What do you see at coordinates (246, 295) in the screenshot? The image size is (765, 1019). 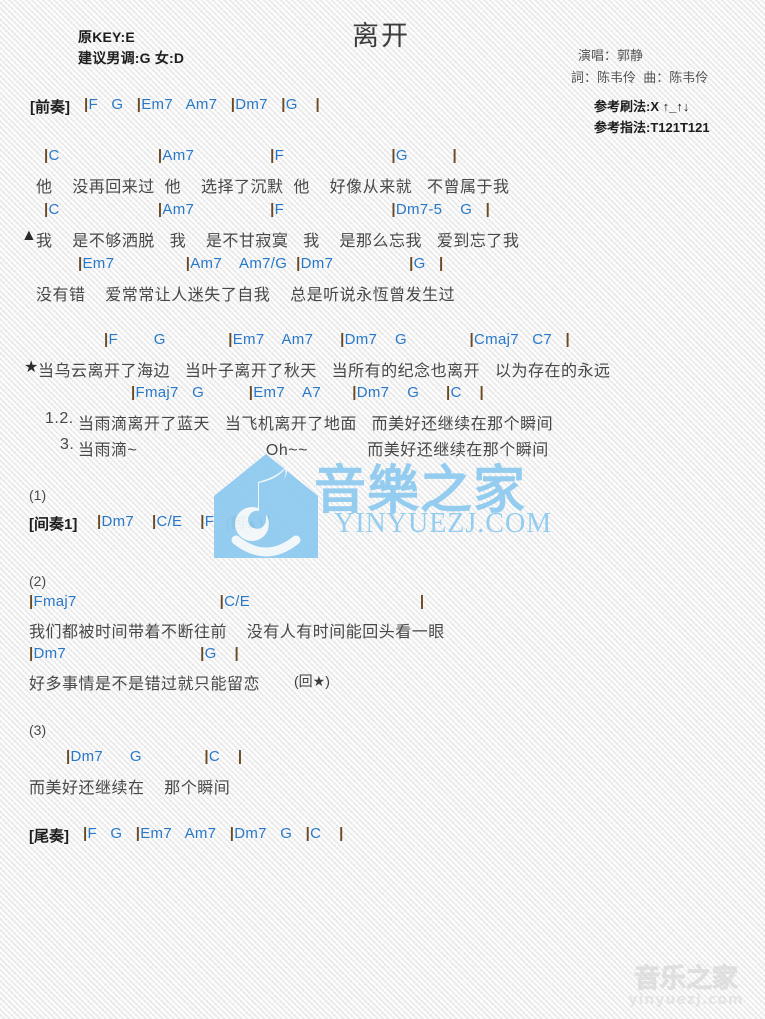 I see `verse1-line3-lyrics: 没有错 爱常常让人迷失了自我 总是听说永恆曾发生过` at bounding box center [246, 295].